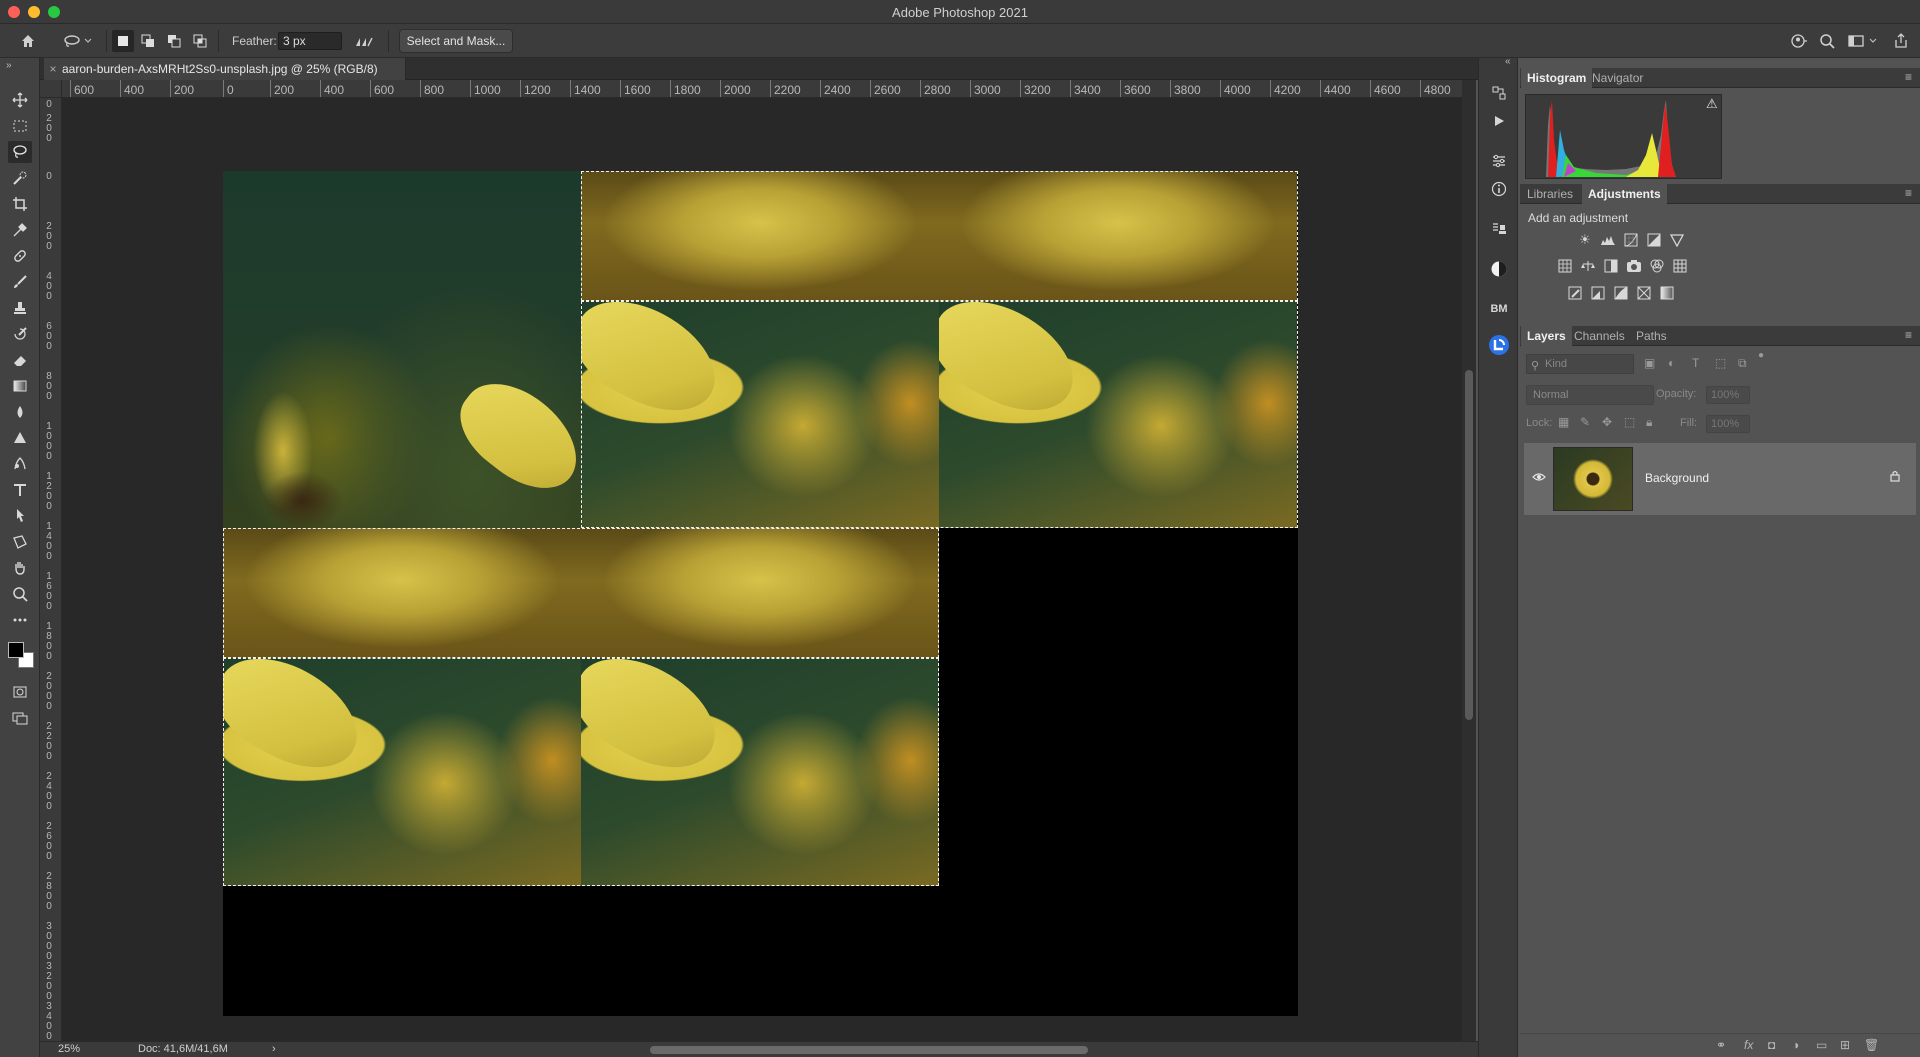 The image size is (1920, 1057). Describe the element at coordinates (1721, 1045) in the screenshot. I see `link-layers-icon: ⚭` at that location.